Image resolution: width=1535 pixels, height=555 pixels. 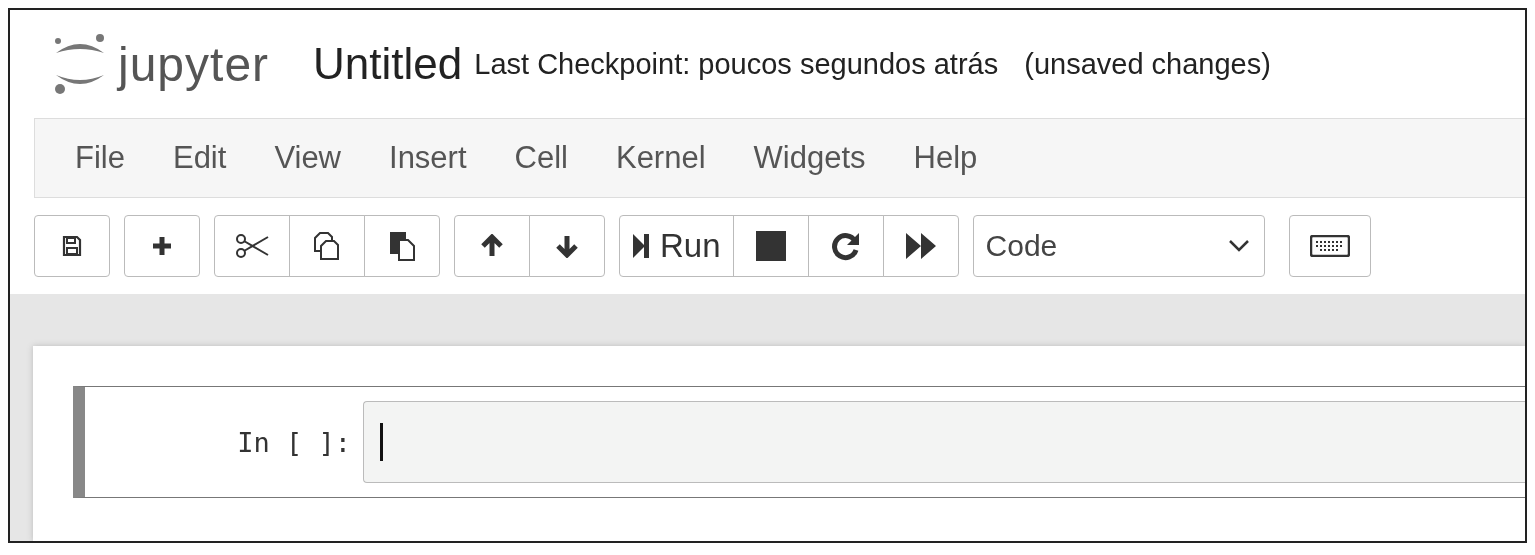 I want to click on fast-forward-icon, so click(x=920, y=246).